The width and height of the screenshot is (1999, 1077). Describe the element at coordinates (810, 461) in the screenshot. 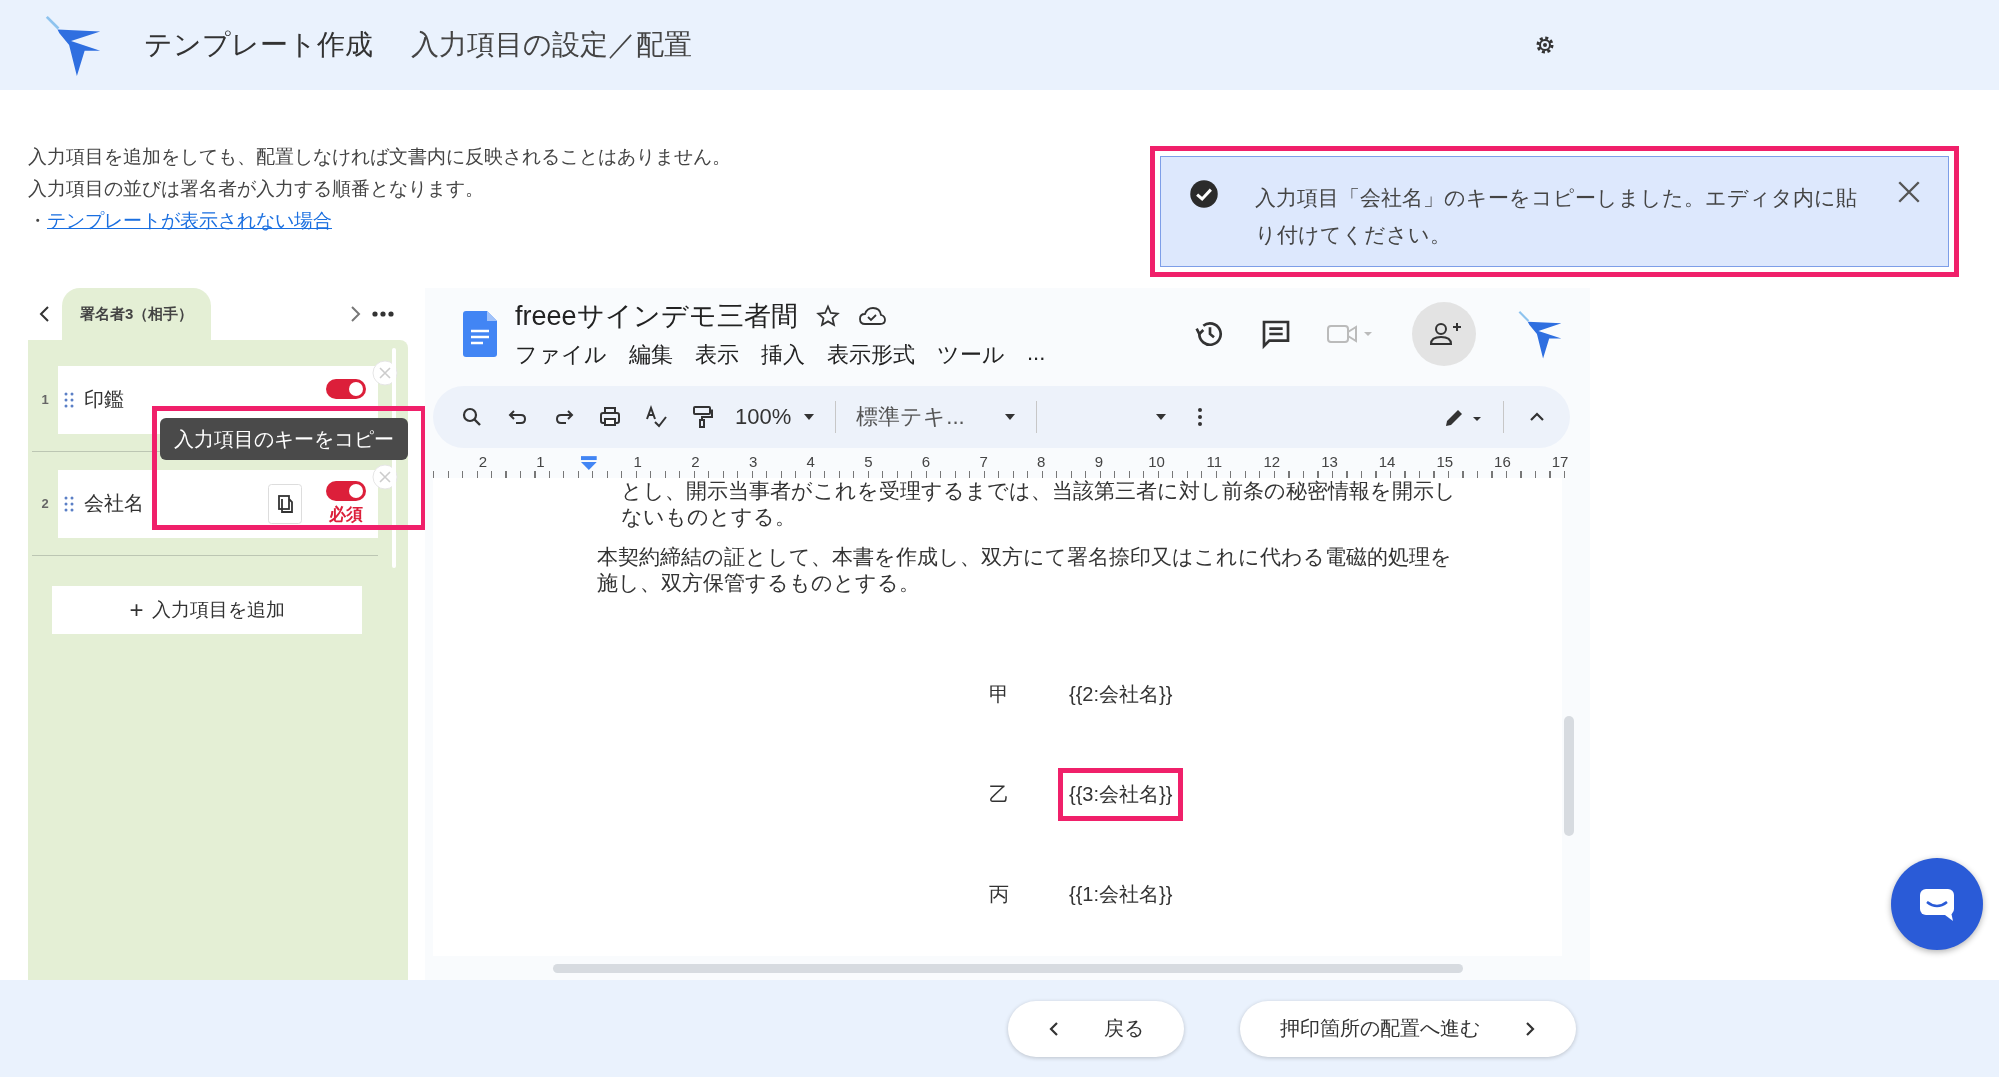

I see `ruler-number: 4` at that location.